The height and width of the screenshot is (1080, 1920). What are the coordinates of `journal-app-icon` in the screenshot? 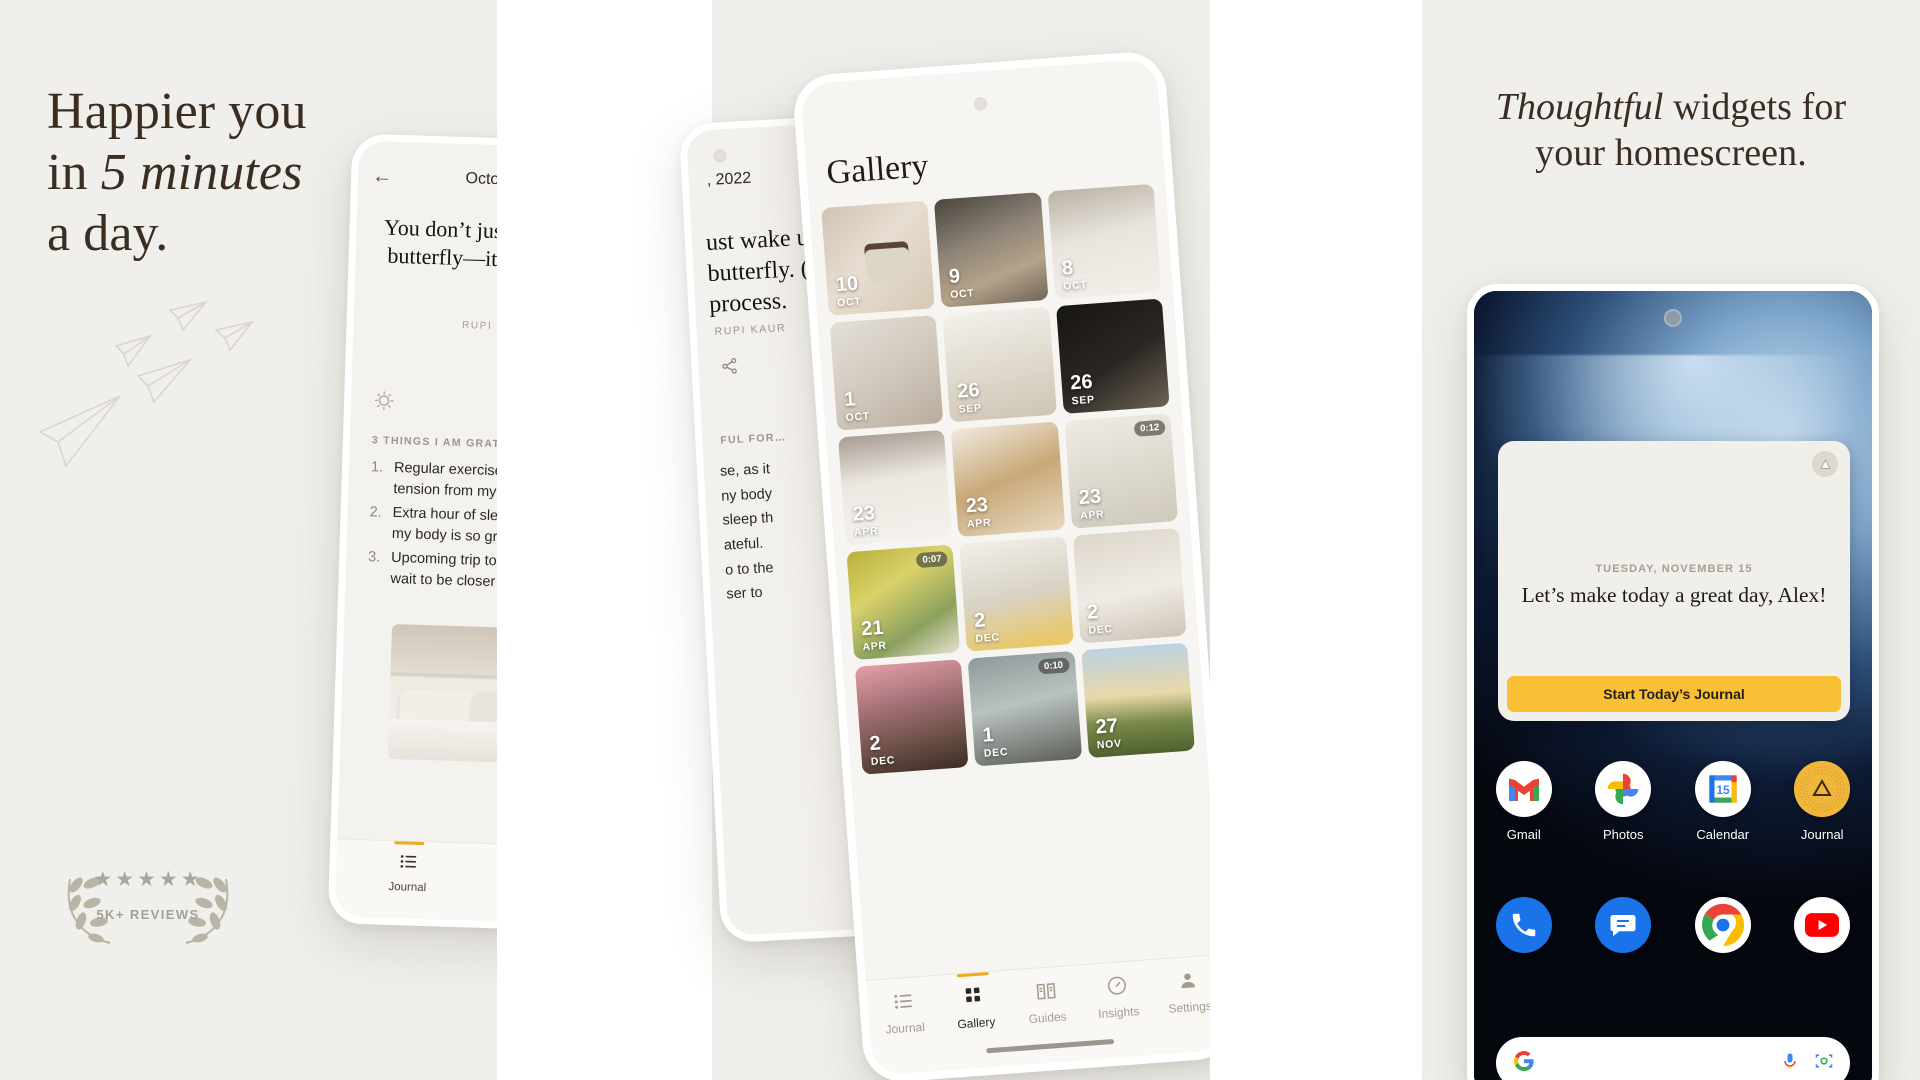 It's located at (1822, 789).